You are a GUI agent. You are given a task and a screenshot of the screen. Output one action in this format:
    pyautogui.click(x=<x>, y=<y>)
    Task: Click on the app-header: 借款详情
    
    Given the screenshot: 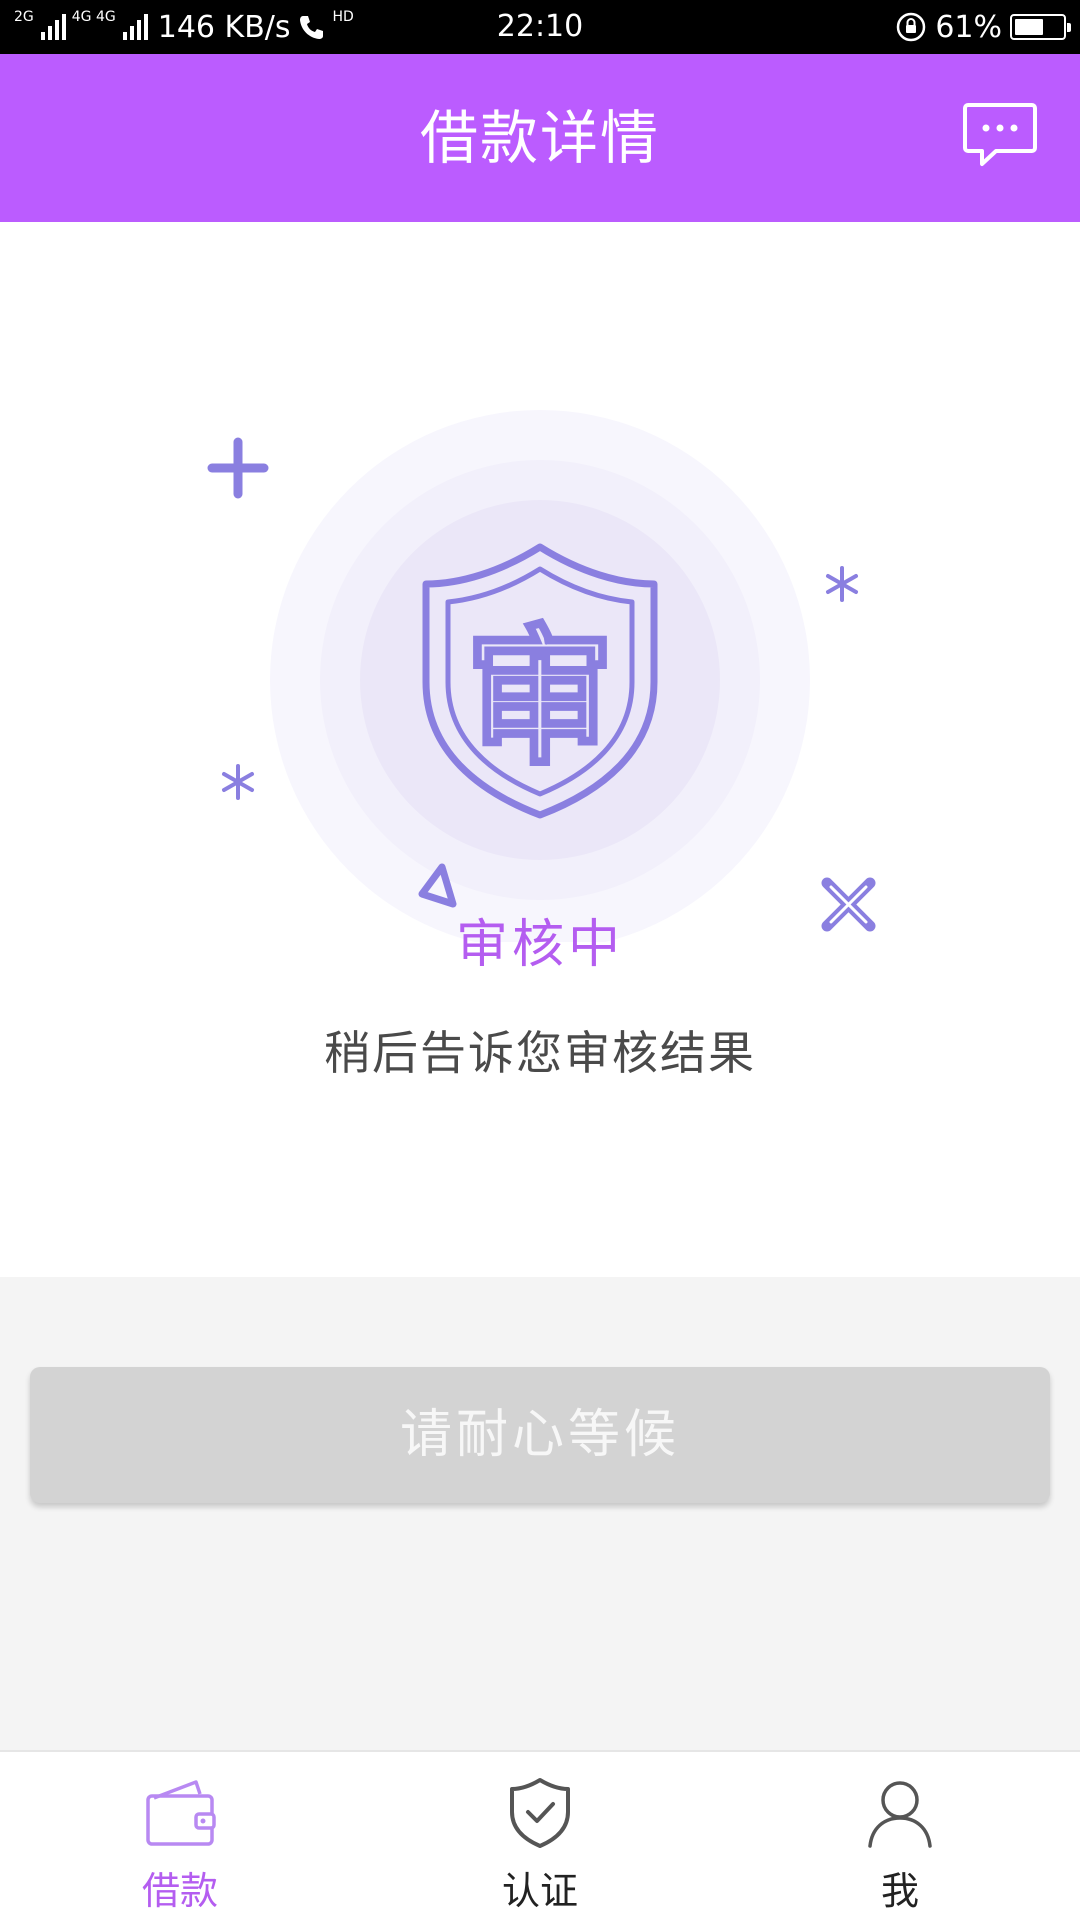 What is the action you would take?
    pyautogui.click(x=540, y=138)
    